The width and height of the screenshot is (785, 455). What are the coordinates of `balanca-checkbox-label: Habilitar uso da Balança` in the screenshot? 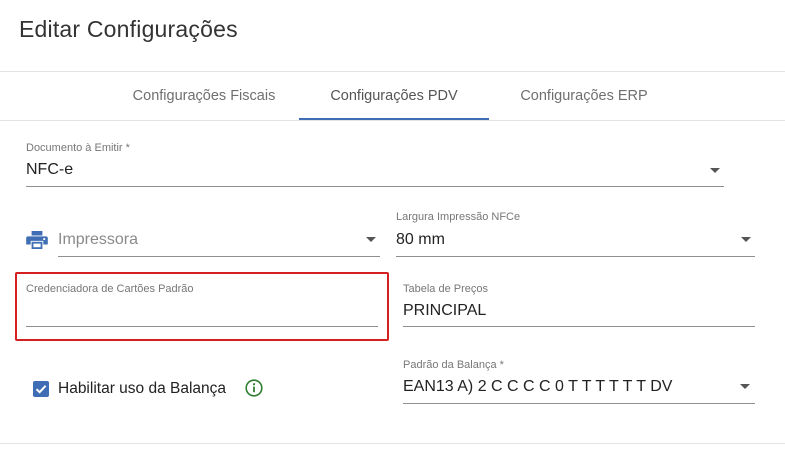 It's located at (142, 389).